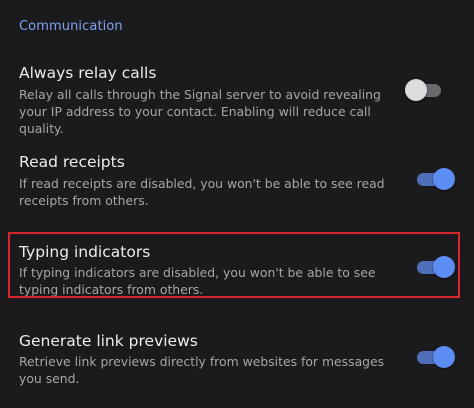  I want to click on generate-link-previews-toggle, so click(434, 357).